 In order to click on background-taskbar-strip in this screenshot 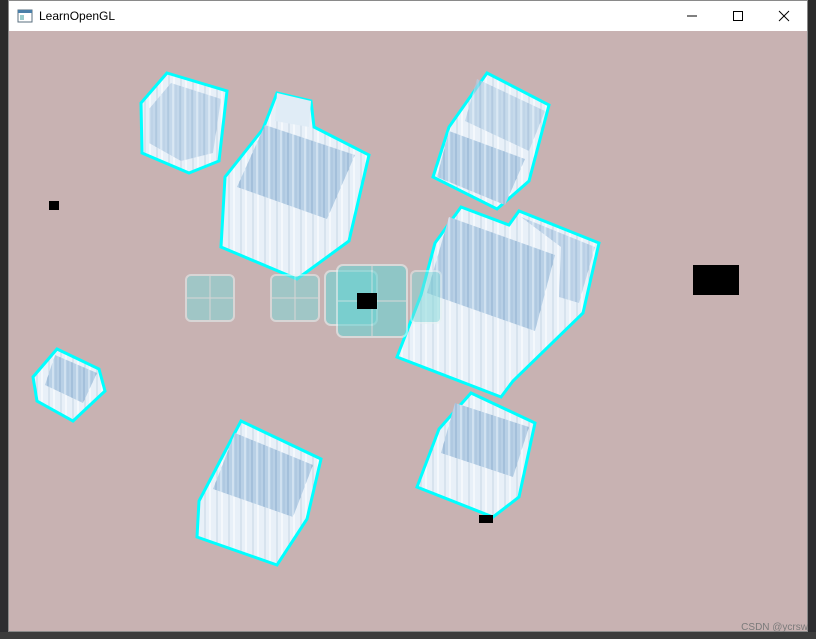, I will do `click(408, 635)`.